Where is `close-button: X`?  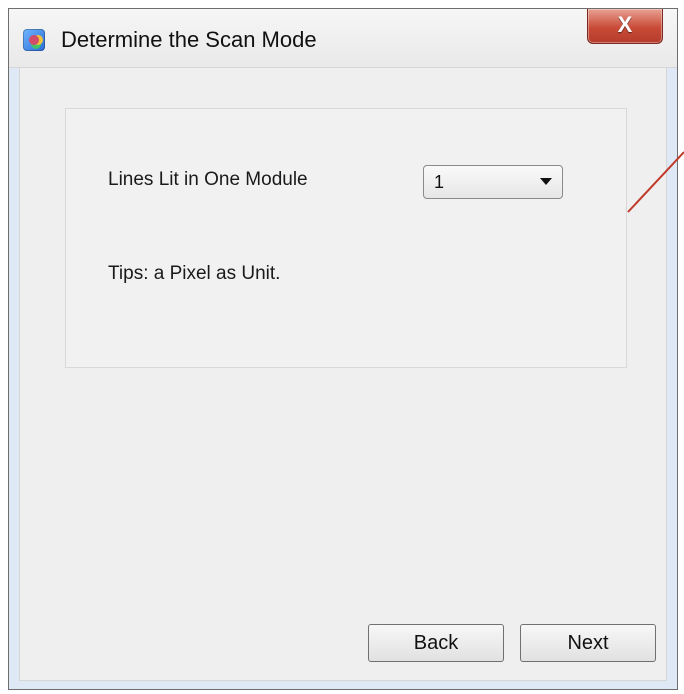
close-button: X is located at coordinates (625, 26).